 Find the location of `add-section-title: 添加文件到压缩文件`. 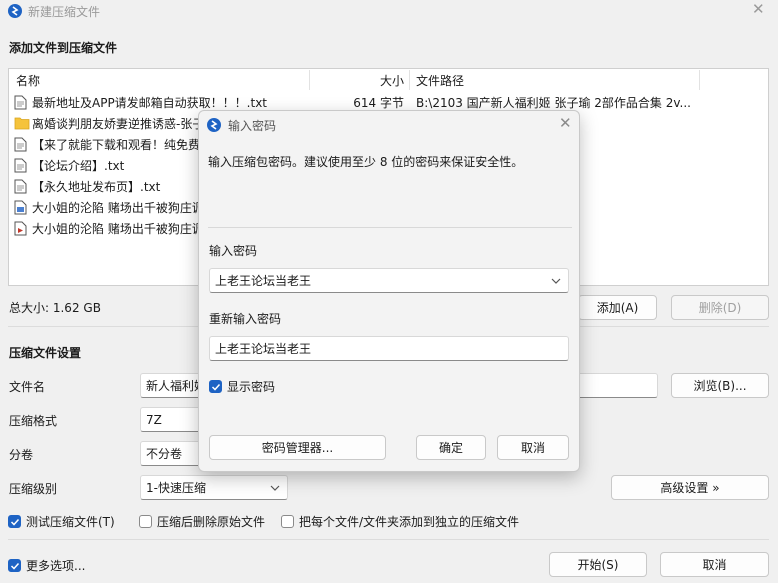

add-section-title: 添加文件到压缩文件 is located at coordinates (63, 48).